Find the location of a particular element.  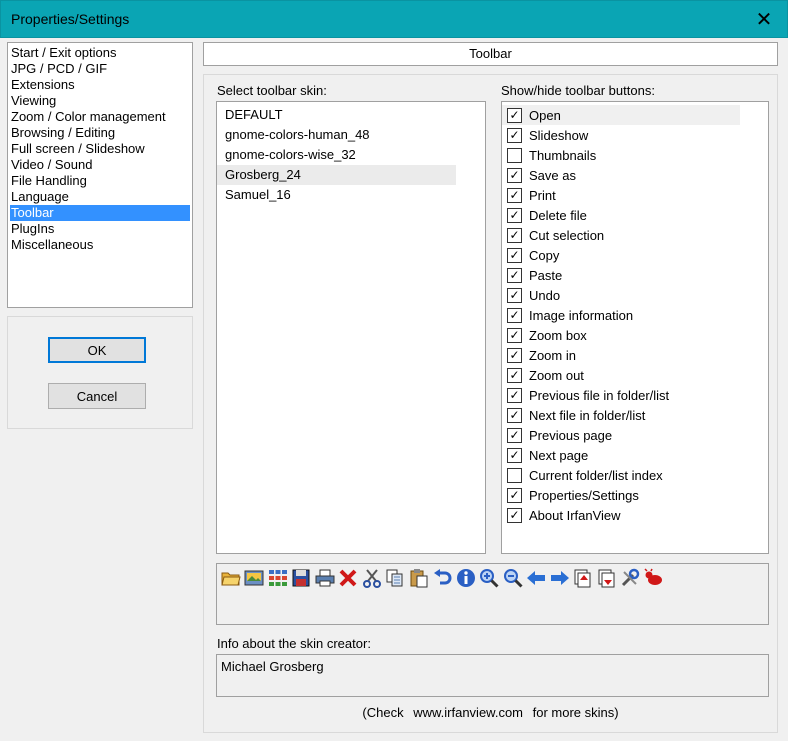

nav-item: Miscellaneous is located at coordinates (100, 245).